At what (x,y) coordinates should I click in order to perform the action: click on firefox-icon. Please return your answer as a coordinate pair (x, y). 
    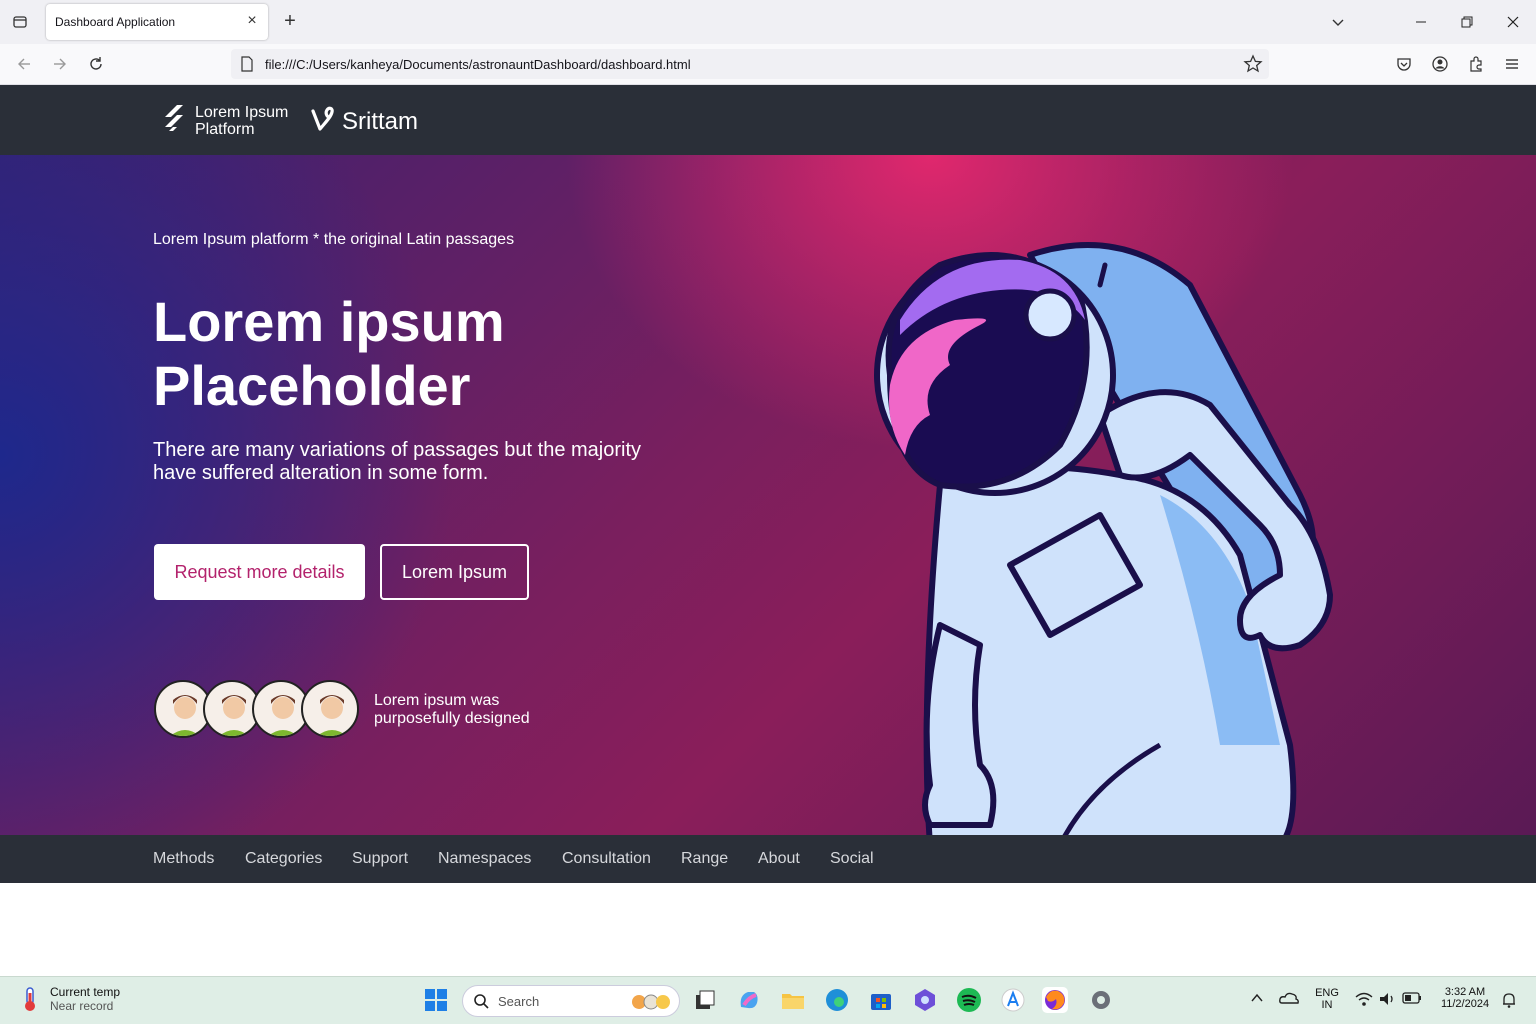
    Looking at the image, I should click on (1055, 1000).